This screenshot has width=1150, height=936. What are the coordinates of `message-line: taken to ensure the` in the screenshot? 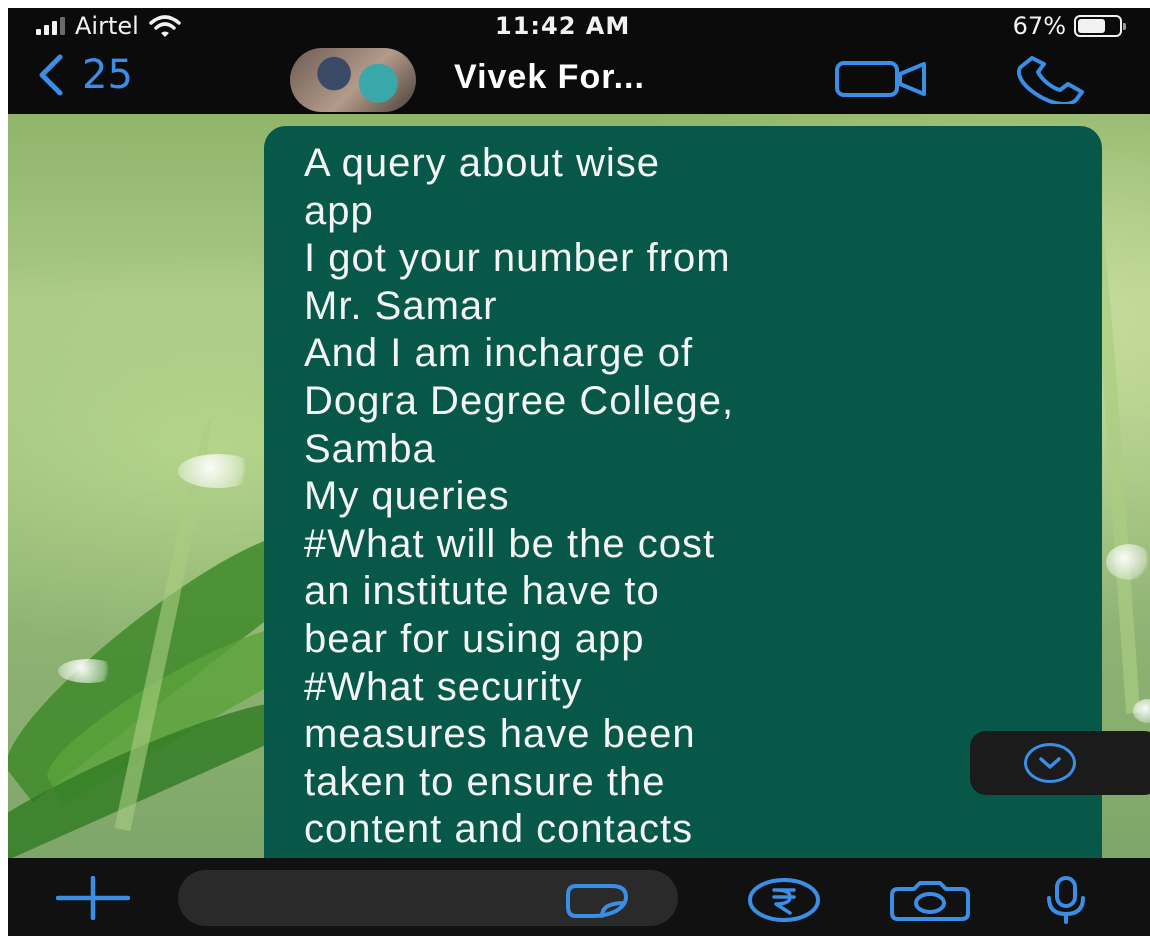 It's located at (485, 781).